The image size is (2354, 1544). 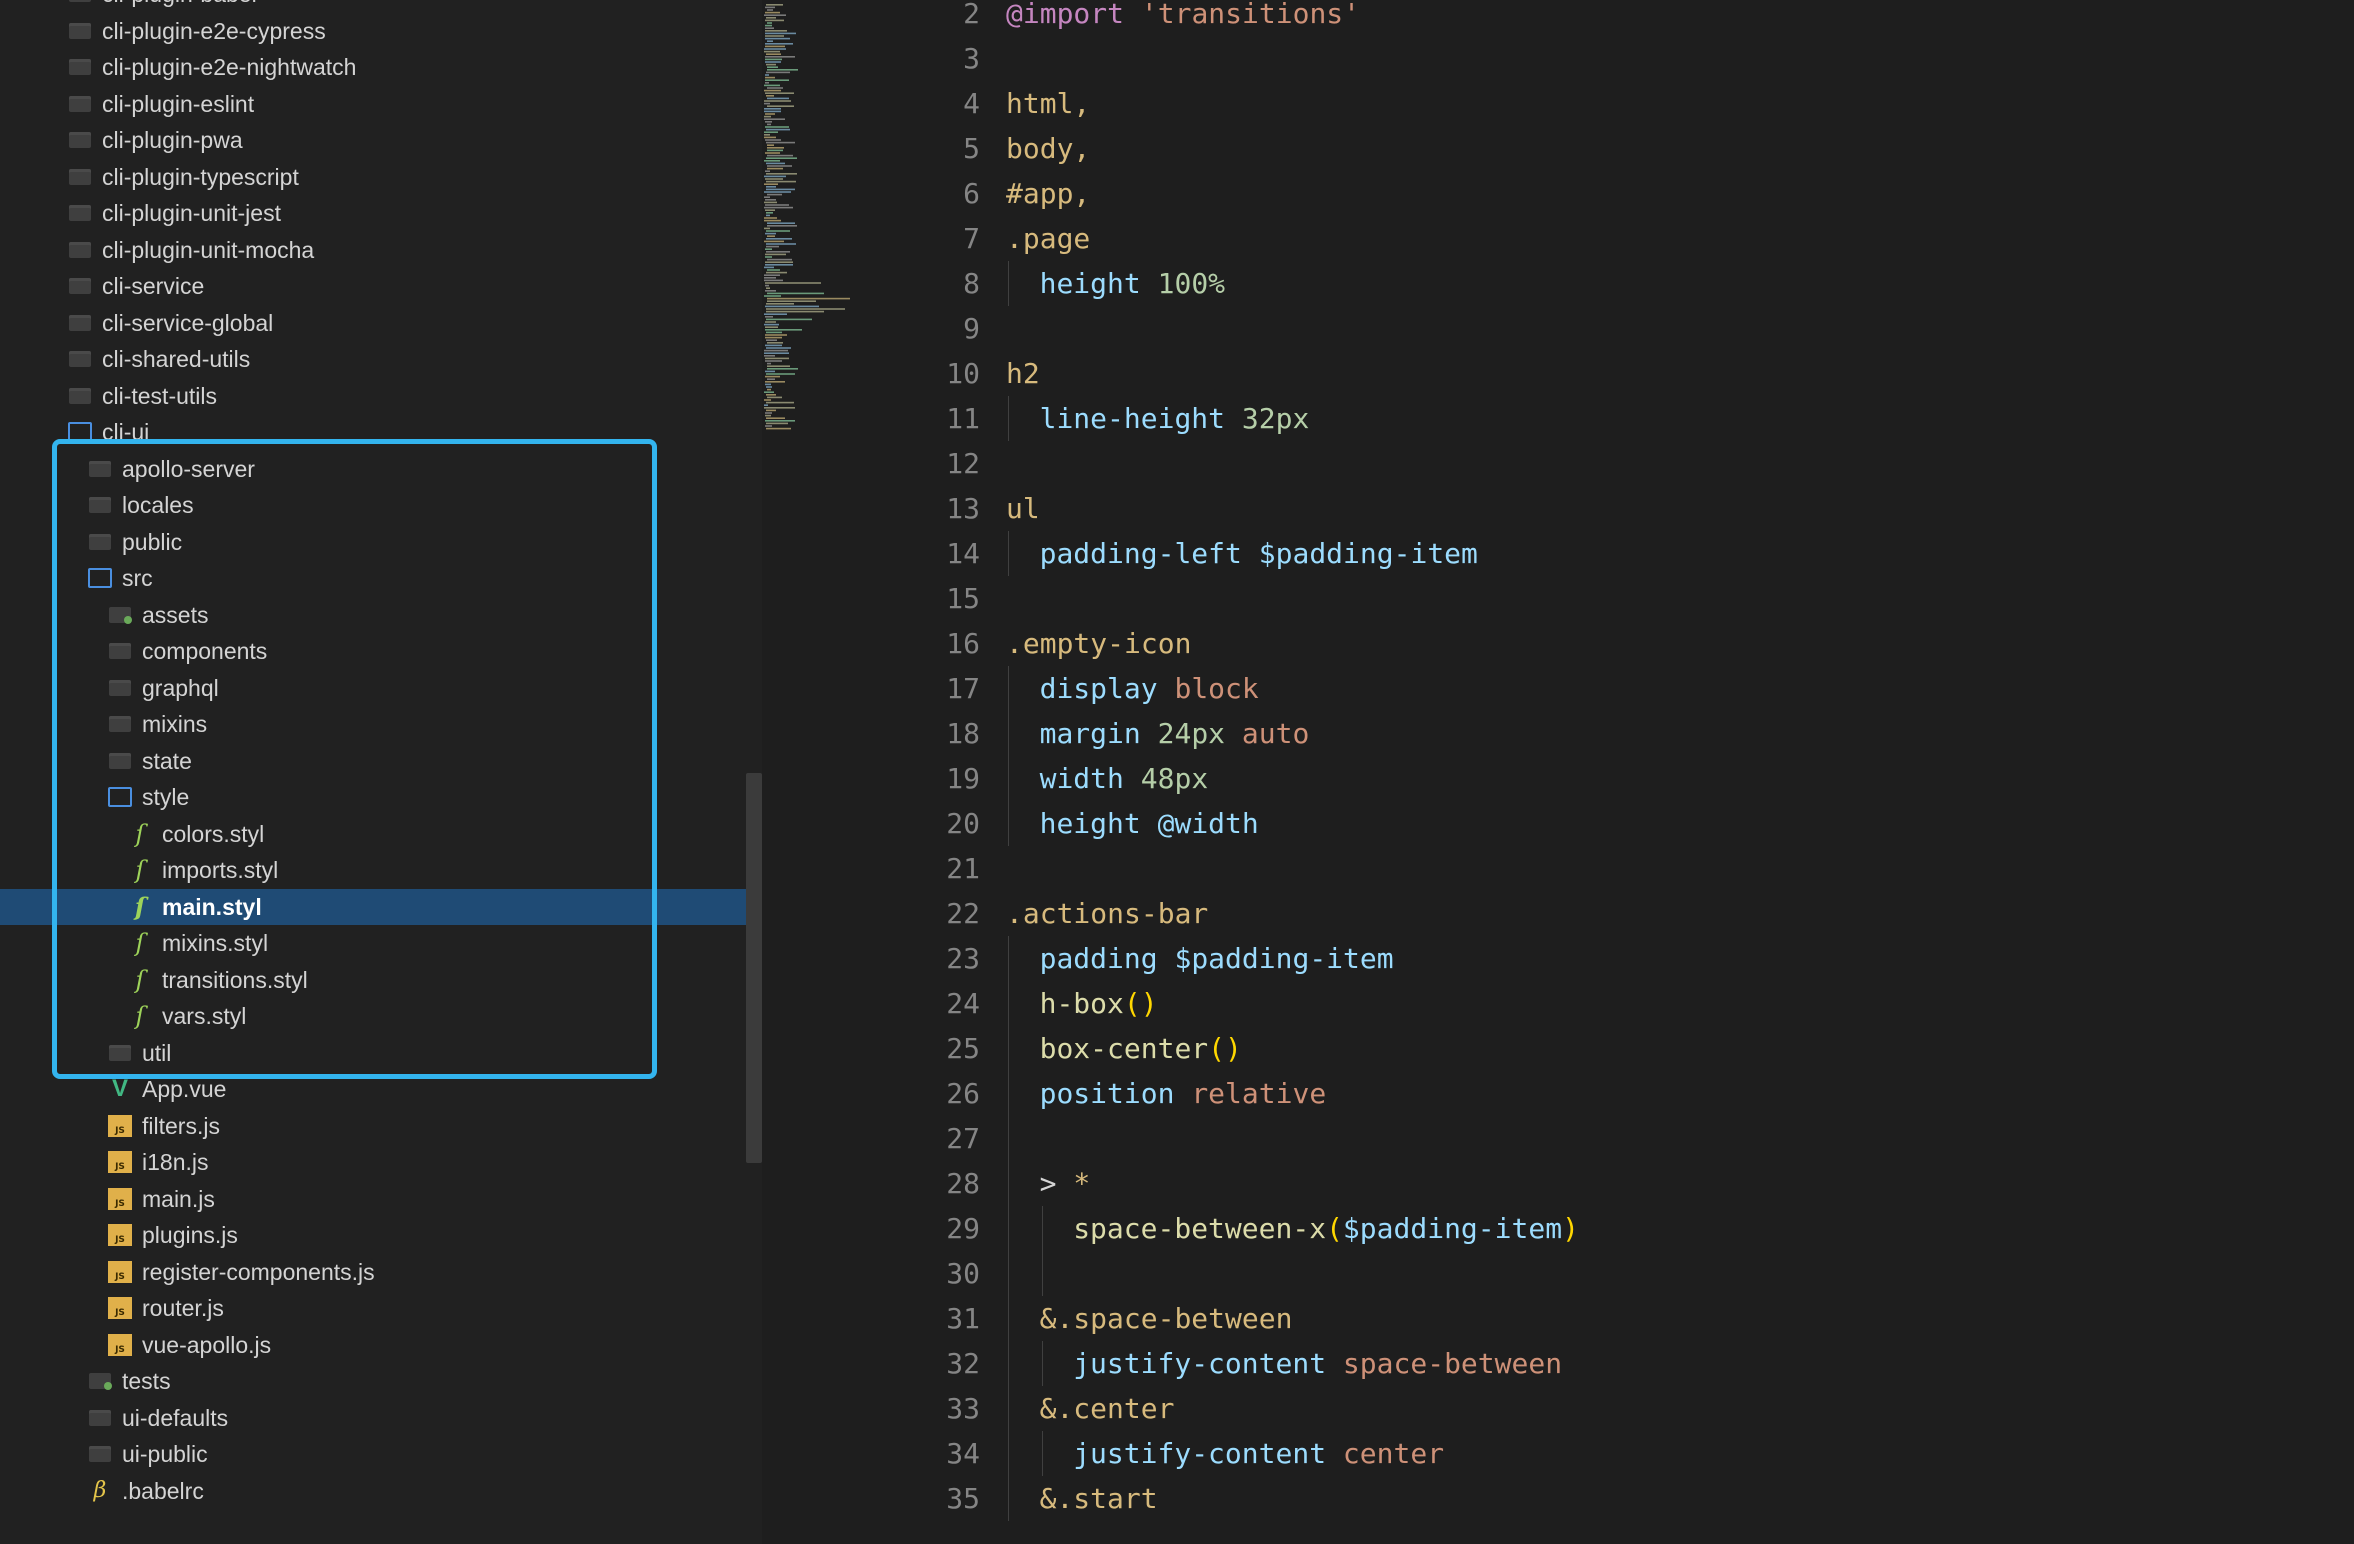 I want to click on code-line: width 48px, so click(x=1680, y=778).